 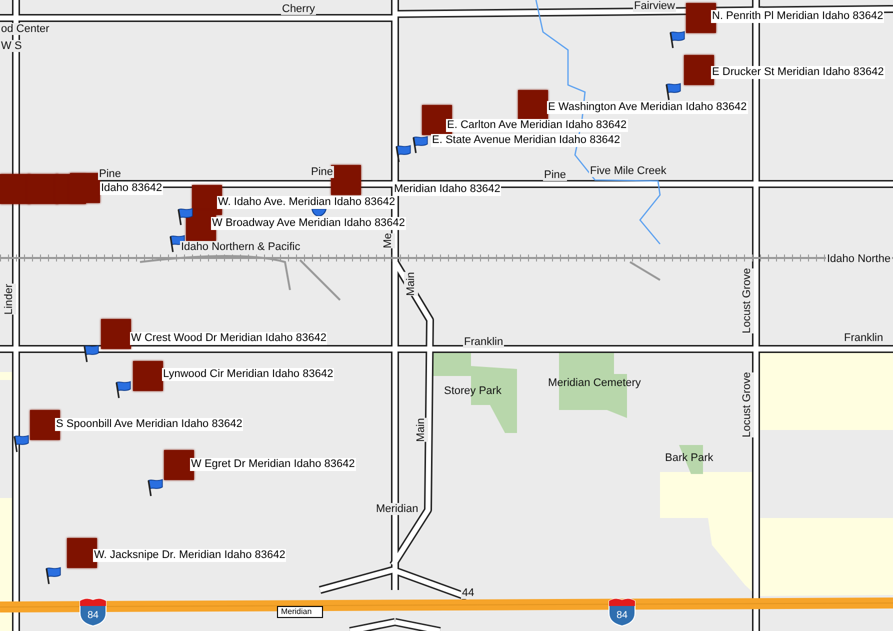 I want to click on place-label: Meridian Cemetery, so click(x=594, y=383).